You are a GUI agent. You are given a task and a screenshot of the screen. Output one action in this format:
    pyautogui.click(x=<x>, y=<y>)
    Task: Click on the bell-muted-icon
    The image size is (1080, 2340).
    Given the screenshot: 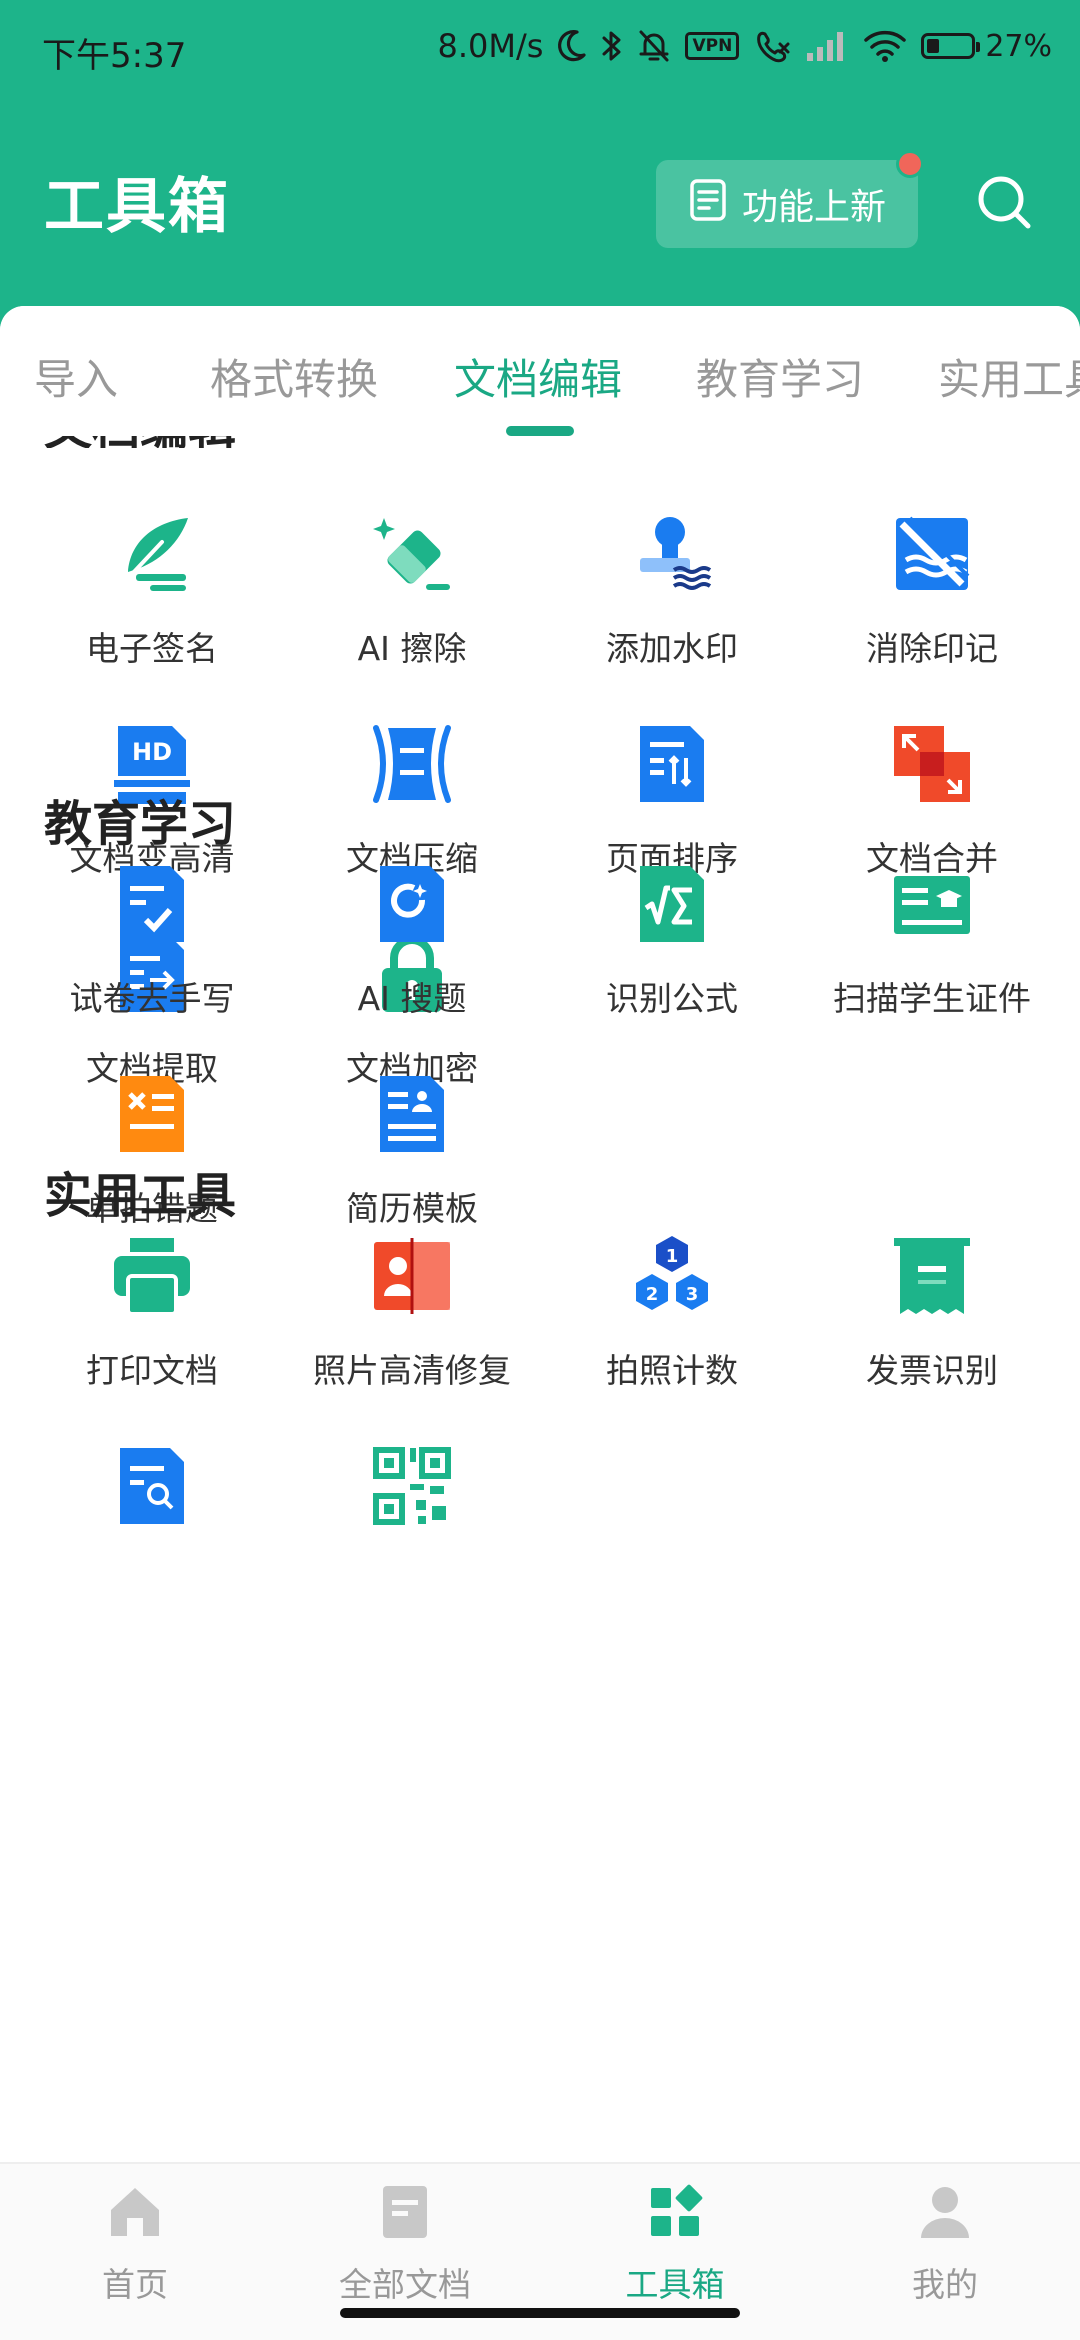 What is the action you would take?
    pyautogui.click(x=654, y=46)
    